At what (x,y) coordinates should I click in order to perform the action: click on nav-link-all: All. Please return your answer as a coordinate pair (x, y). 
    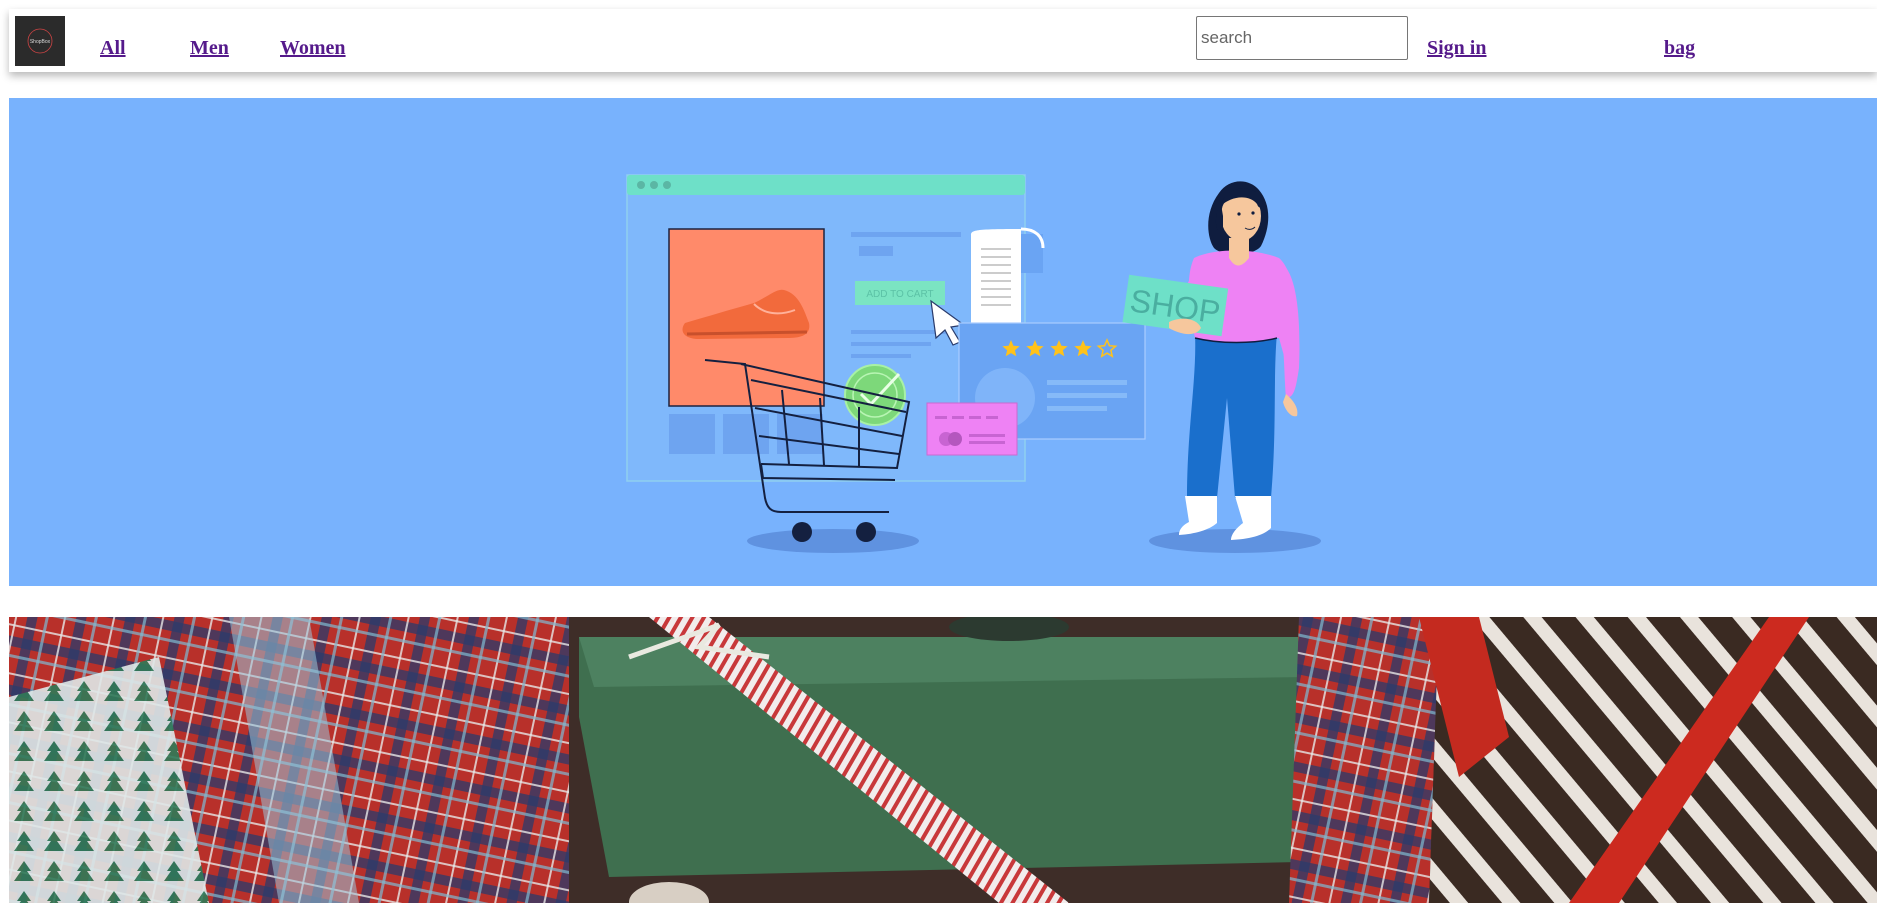
    Looking at the image, I should click on (113, 48).